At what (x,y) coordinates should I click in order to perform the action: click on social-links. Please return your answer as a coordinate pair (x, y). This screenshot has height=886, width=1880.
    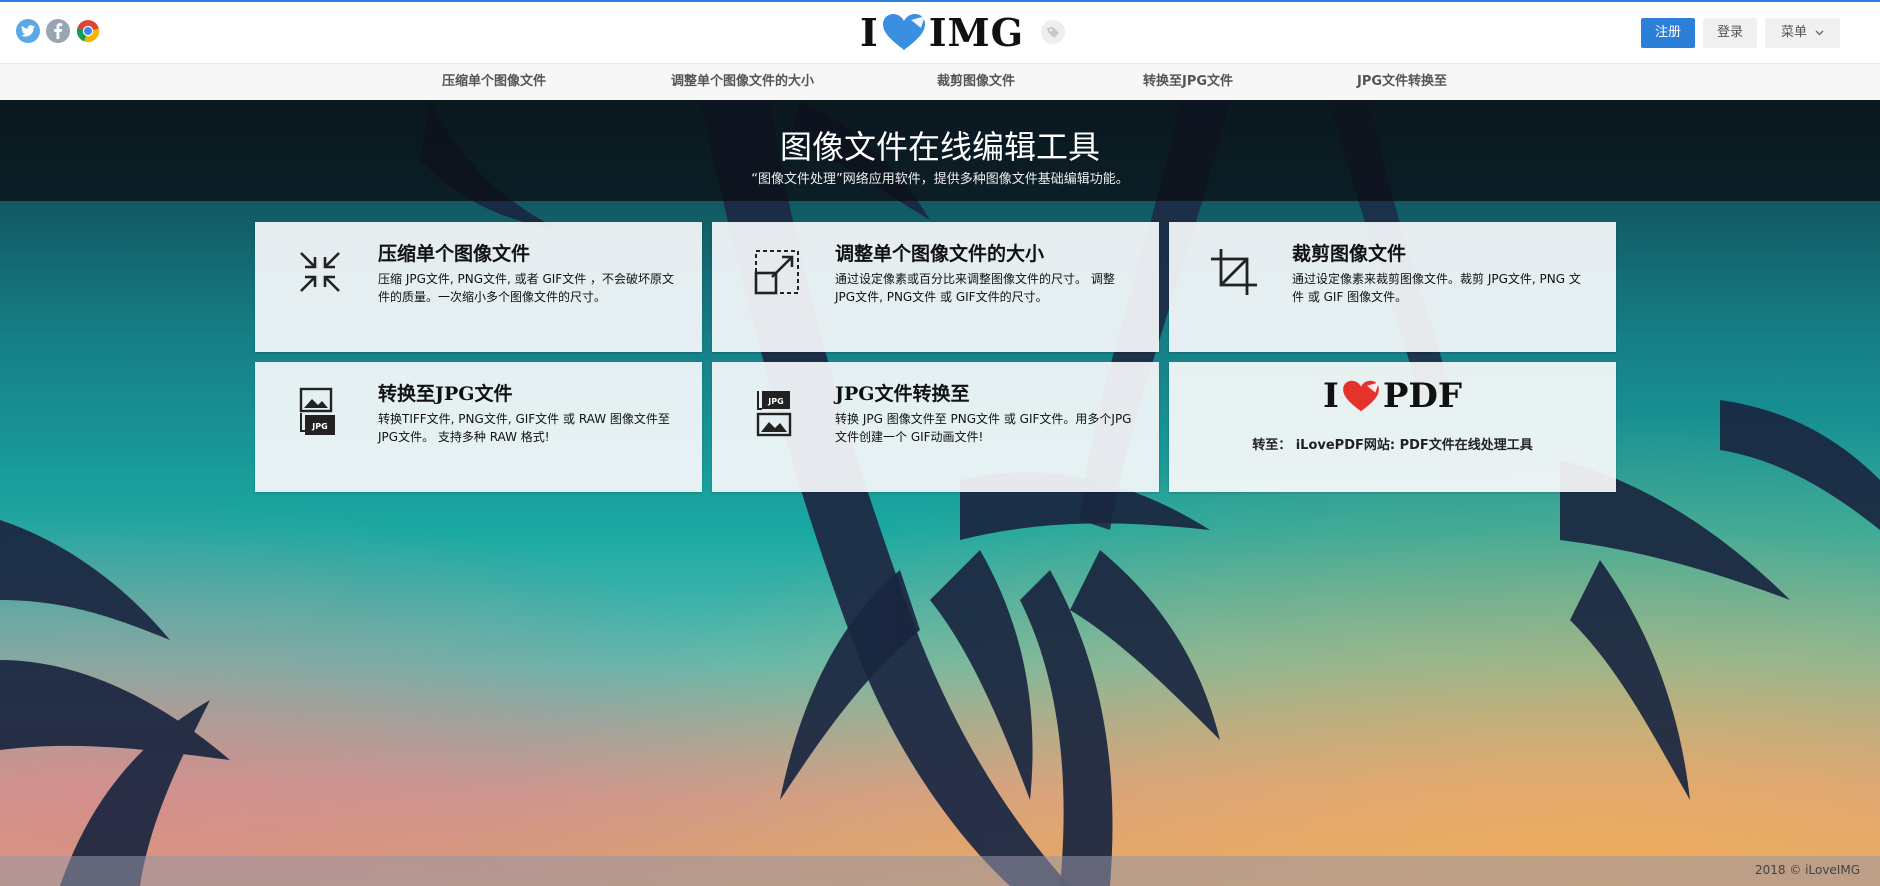
    Looking at the image, I should click on (58, 31).